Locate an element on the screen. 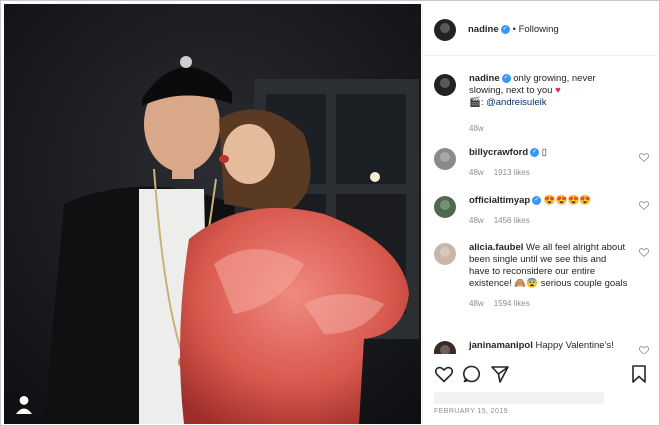  heart-emoji-icon: ♥ is located at coordinates (558, 90).